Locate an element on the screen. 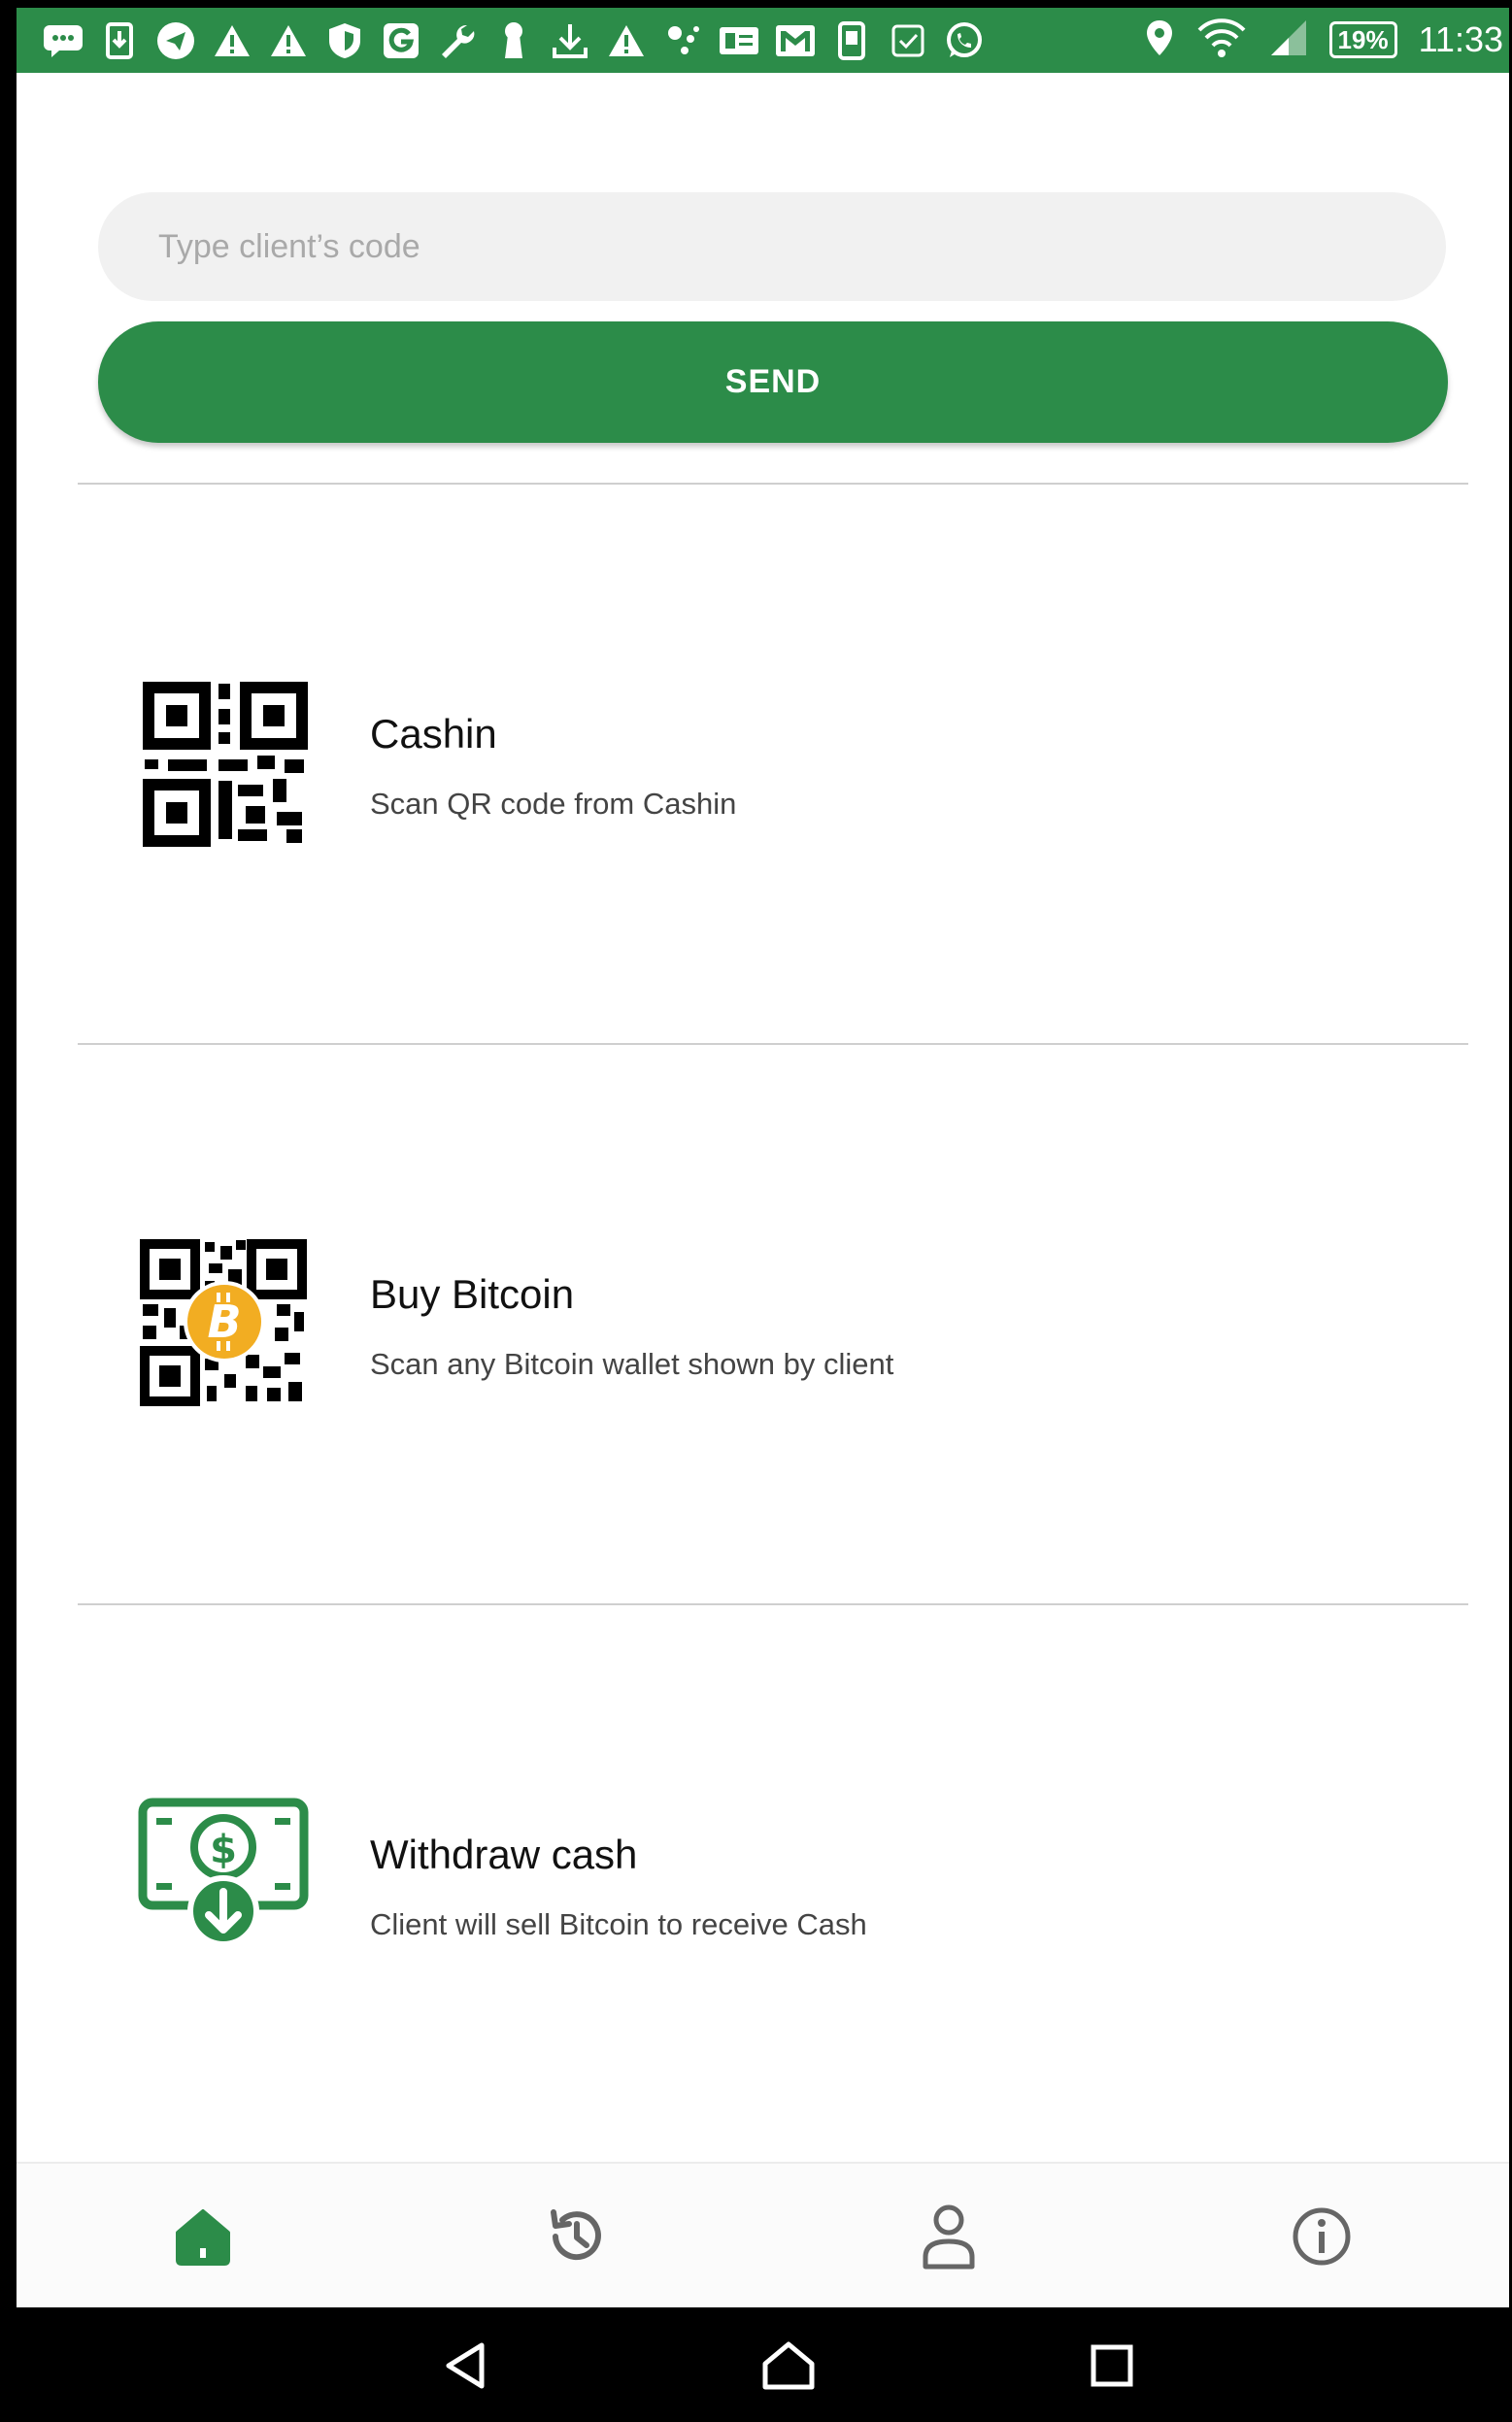 This screenshot has height=2422, width=1512. recents-button is located at coordinates (1112, 2365).